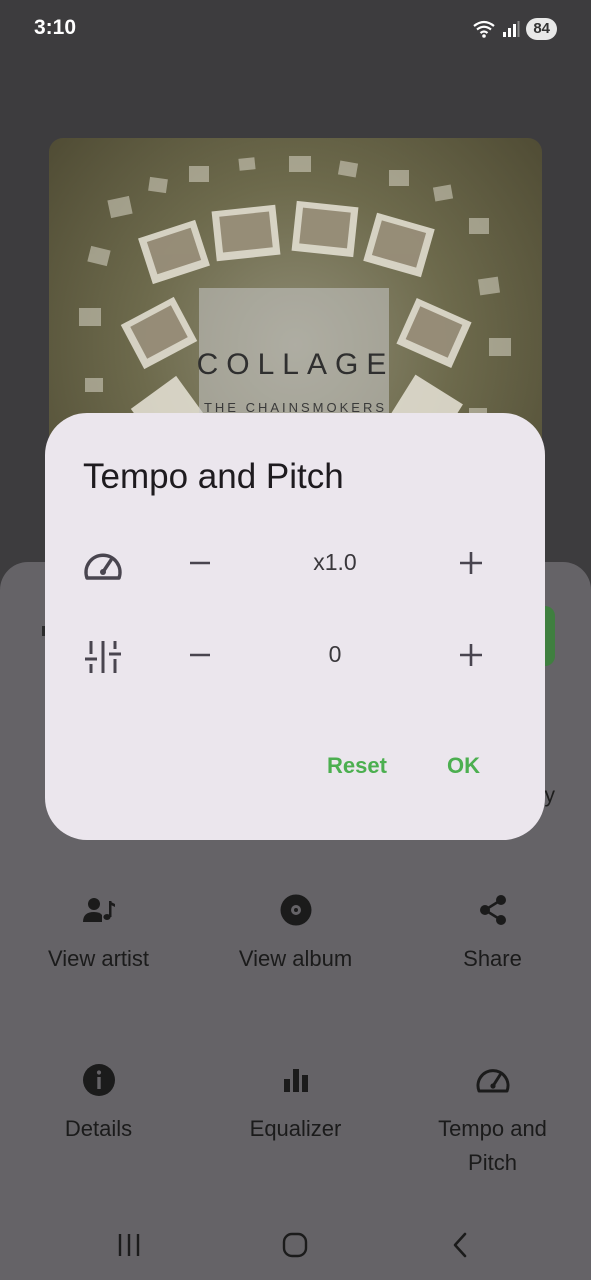  Describe the element at coordinates (335, 654) in the screenshot. I see `pitch-value: 0` at that location.